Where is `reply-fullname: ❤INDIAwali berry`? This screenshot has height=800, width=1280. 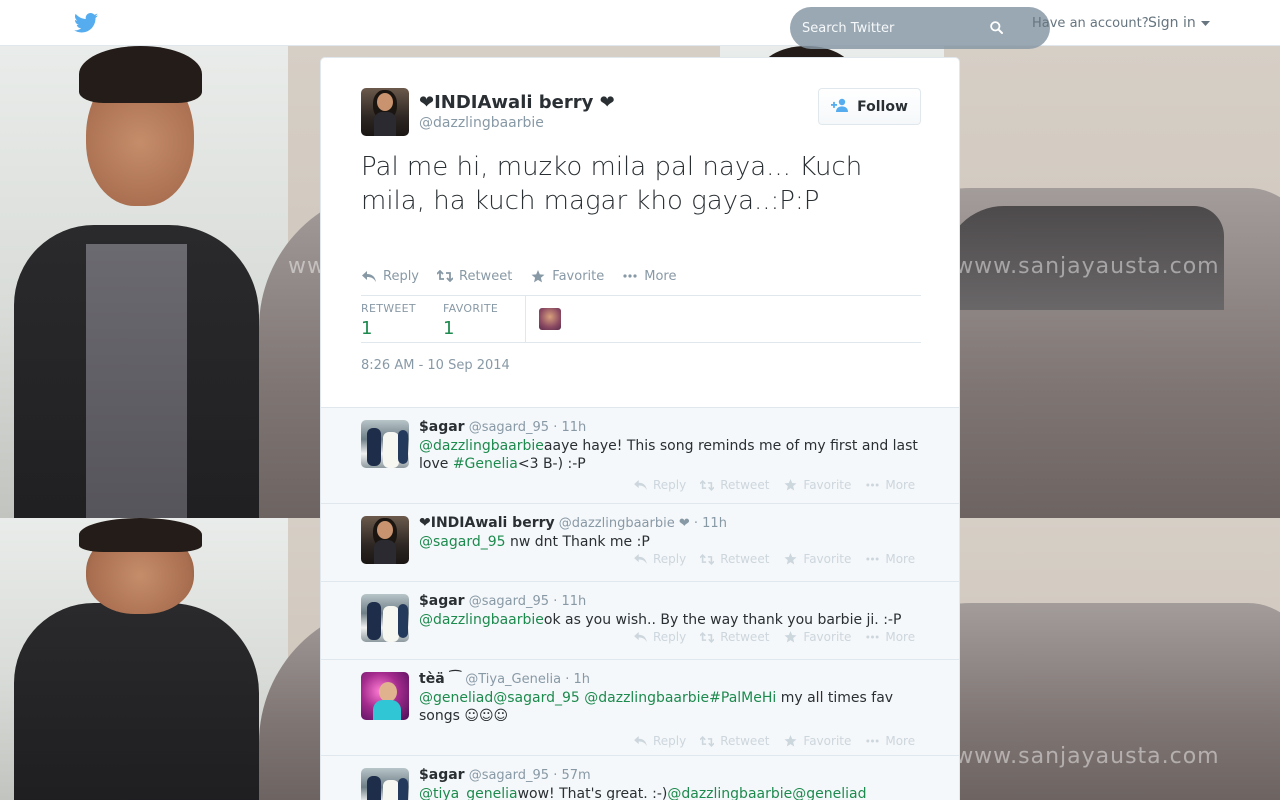
reply-fullname: ❤INDIAwali berry is located at coordinates (487, 523).